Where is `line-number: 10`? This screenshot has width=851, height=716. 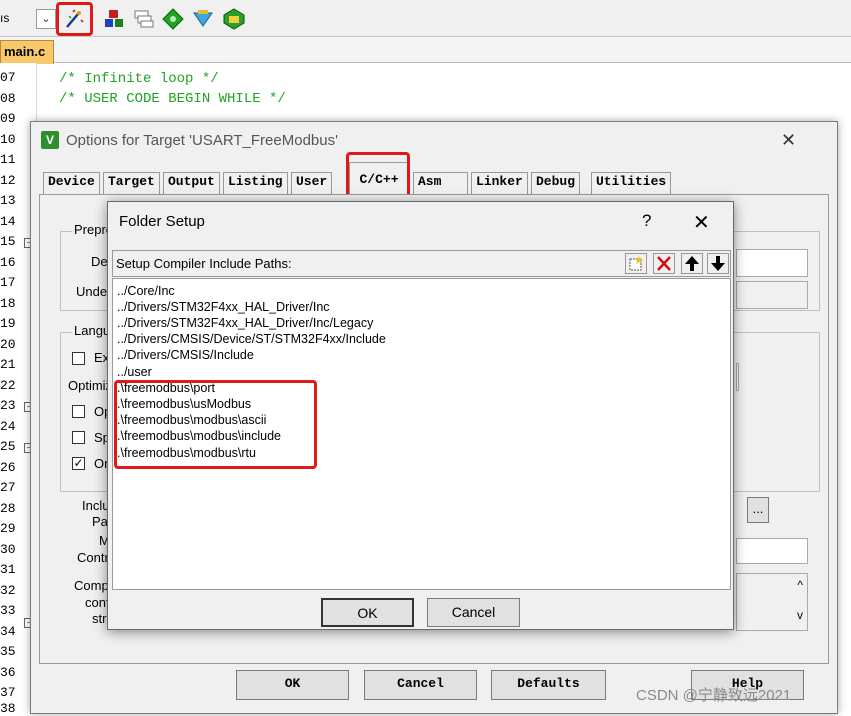
line-number: 10 is located at coordinates (8, 139).